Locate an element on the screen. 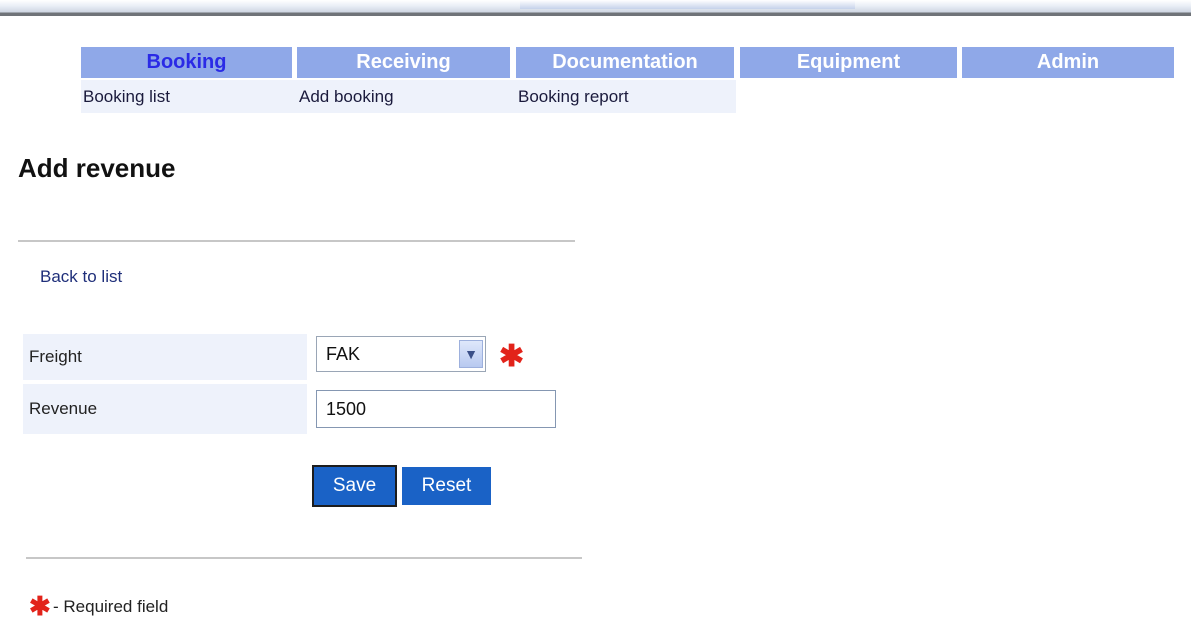 This screenshot has height=628, width=1191. revenue-label: Revenue is located at coordinates (165, 409).